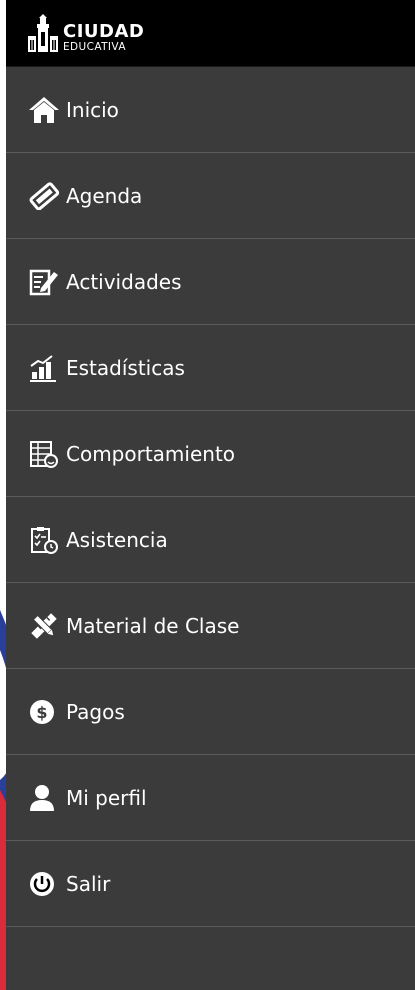  What do you see at coordinates (94, 46) in the screenshot?
I see `brand-subtitle: EDUCATIVA` at bounding box center [94, 46].